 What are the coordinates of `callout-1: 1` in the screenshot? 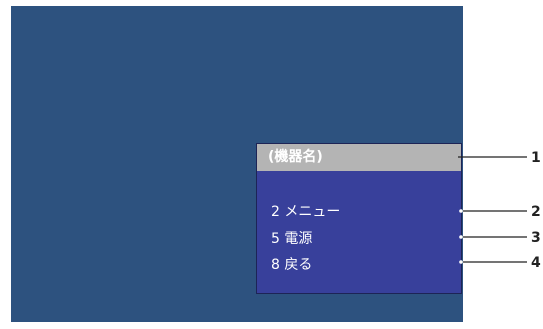 It's located at (536, 158).